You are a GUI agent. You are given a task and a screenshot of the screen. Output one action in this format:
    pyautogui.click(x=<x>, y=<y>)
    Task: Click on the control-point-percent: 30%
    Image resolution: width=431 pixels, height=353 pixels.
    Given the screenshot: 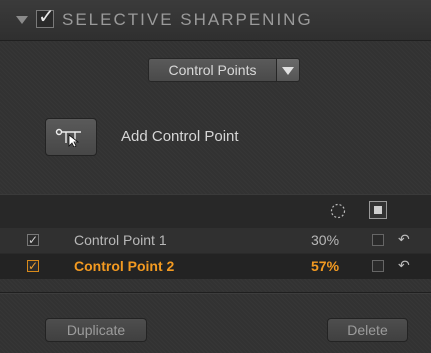 What is the action you would take?
    pyautogui.click(x=325, y=240)
    